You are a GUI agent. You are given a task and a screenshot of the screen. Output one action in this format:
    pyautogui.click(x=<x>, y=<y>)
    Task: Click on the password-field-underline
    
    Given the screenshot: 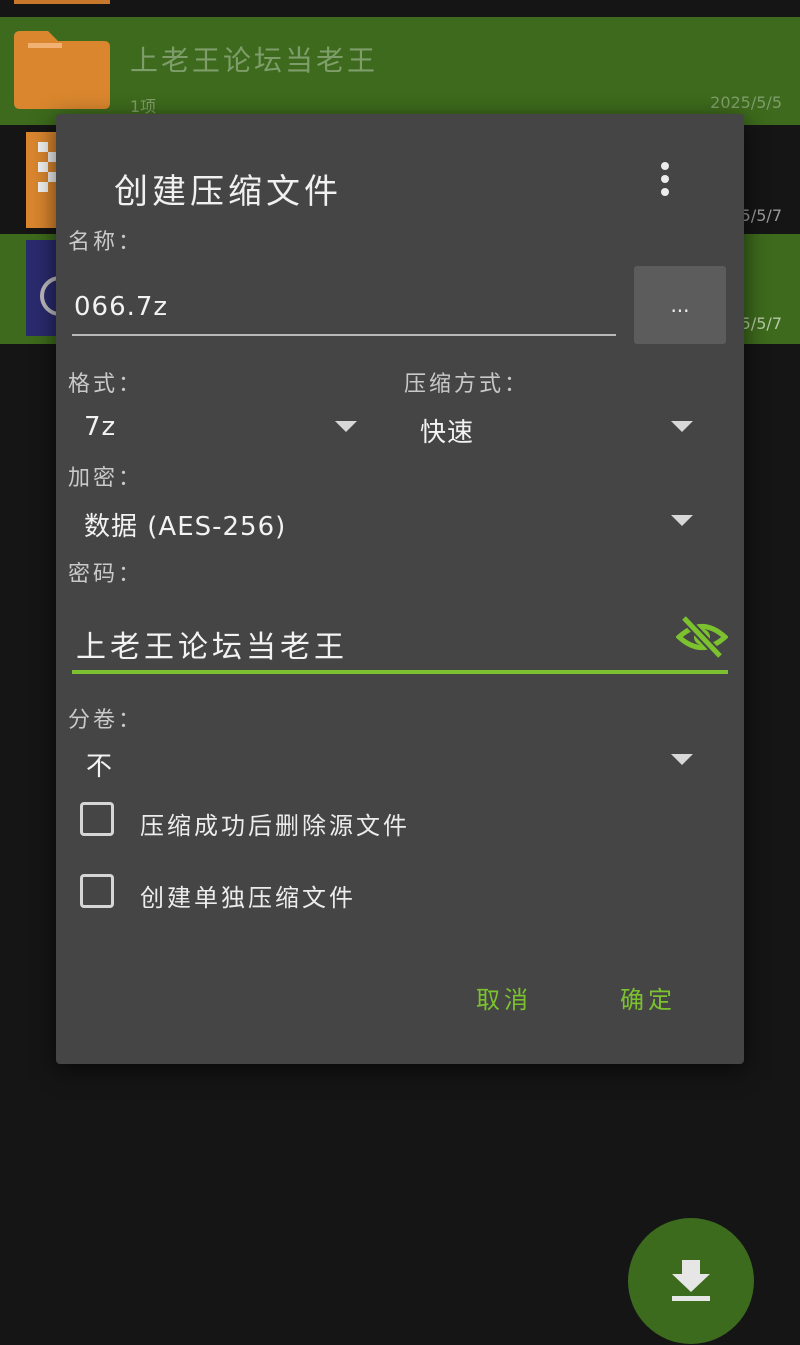 What is the action you would take?
    pyautogui.click(x=400, y=672)
    